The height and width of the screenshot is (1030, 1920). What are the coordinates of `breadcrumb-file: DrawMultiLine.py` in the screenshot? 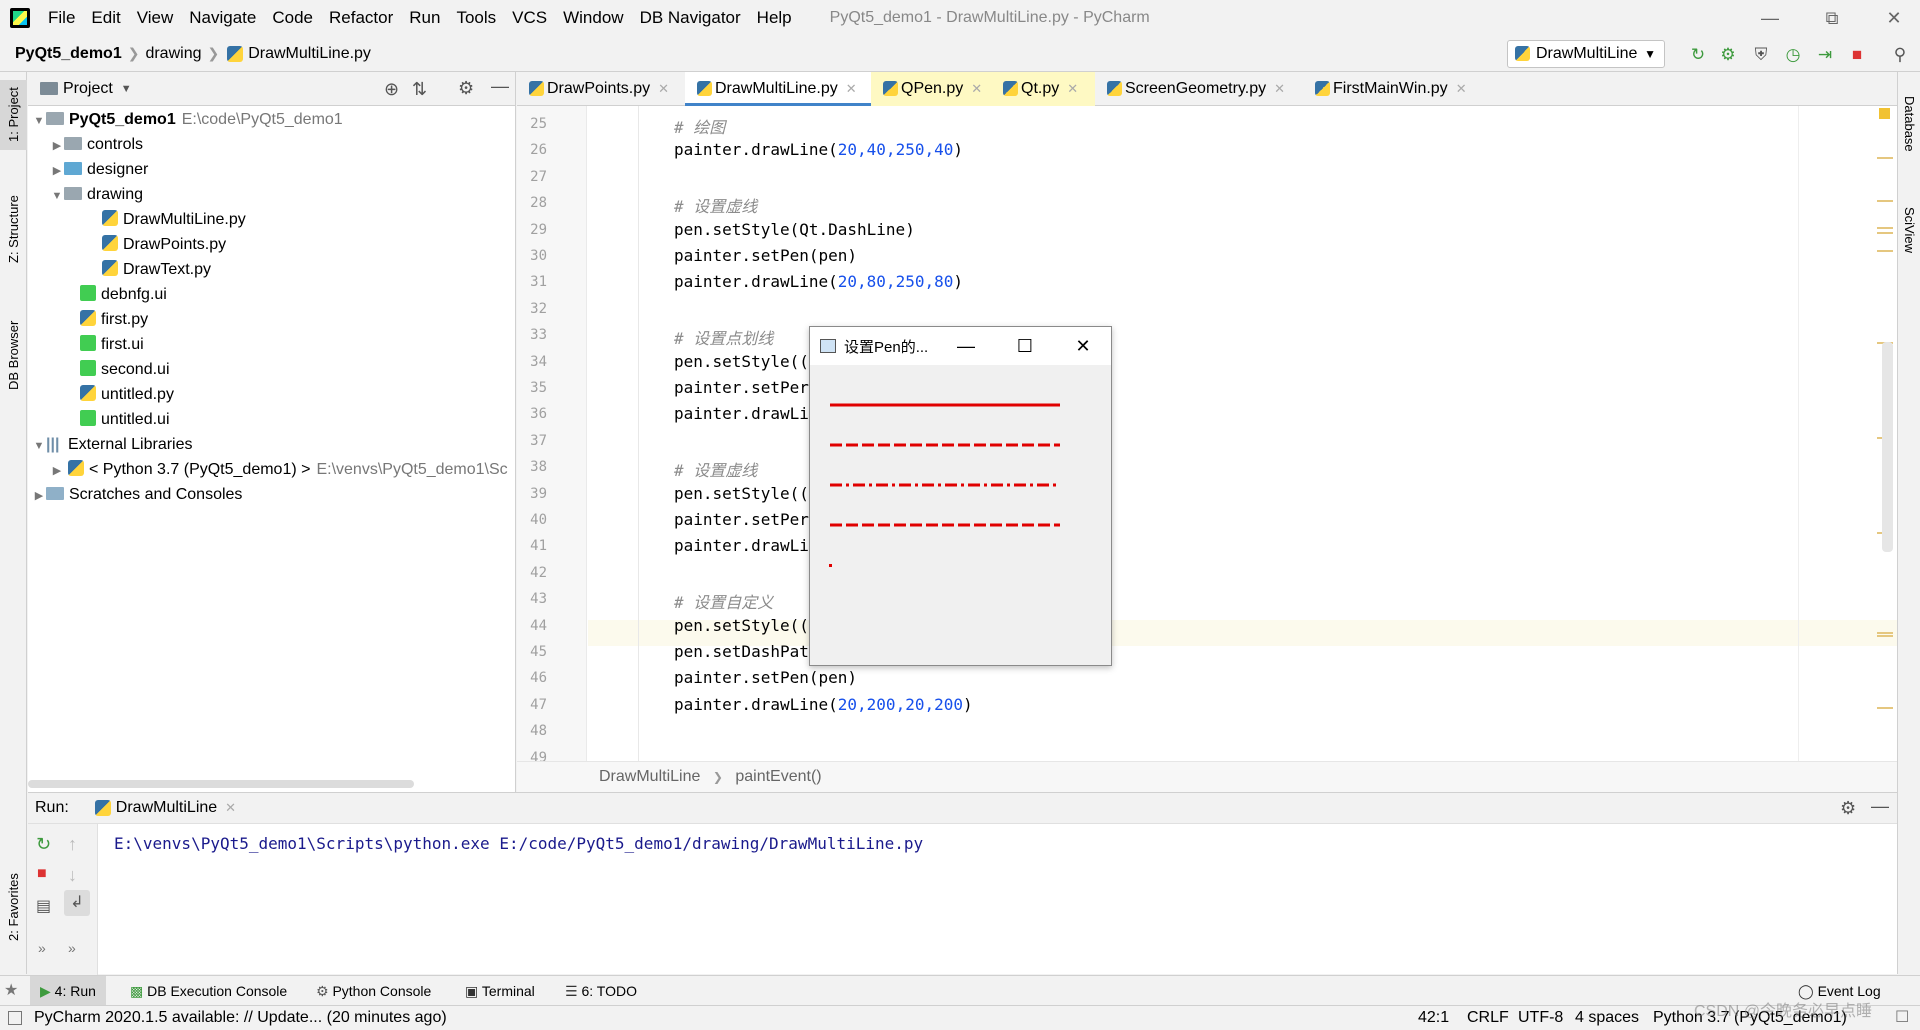 It's located at (309, 54).